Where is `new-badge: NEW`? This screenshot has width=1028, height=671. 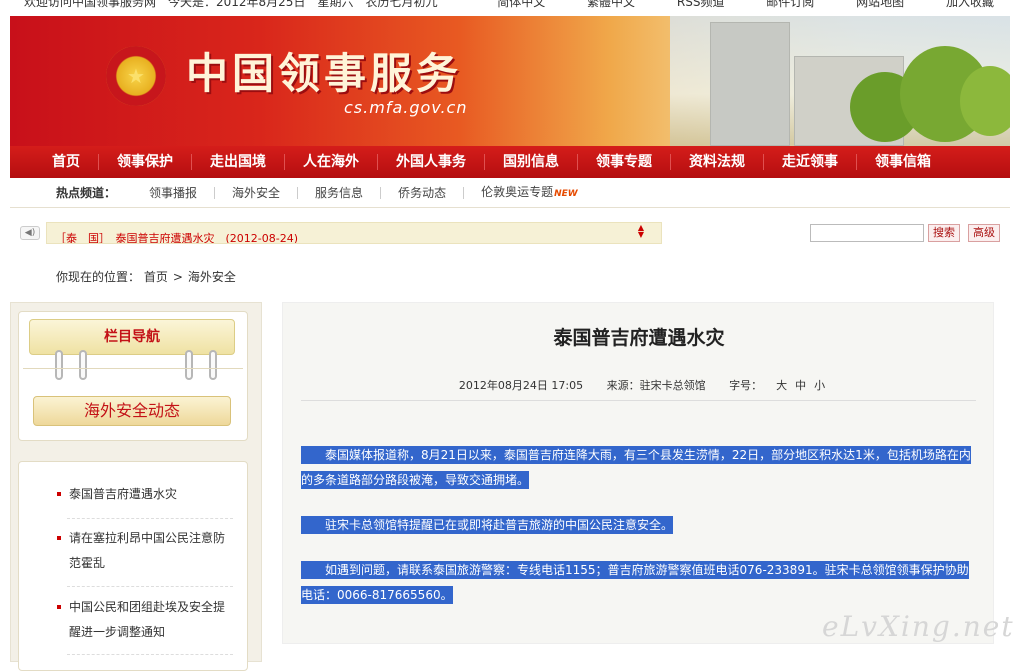
new-badge: NEW is located at coordinates (566, 193).